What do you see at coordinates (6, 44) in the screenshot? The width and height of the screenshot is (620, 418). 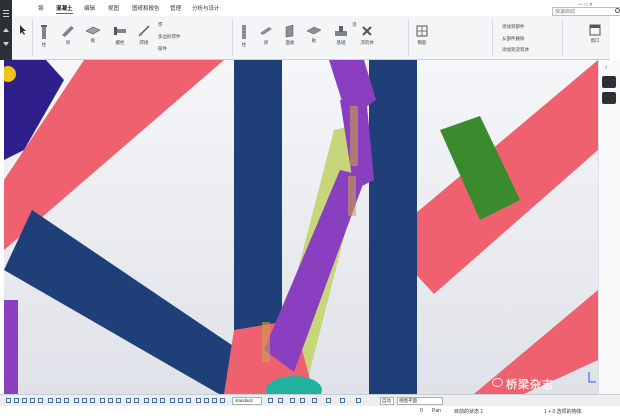 I see `collapse-down-icon` at bounding box center [6, 44].